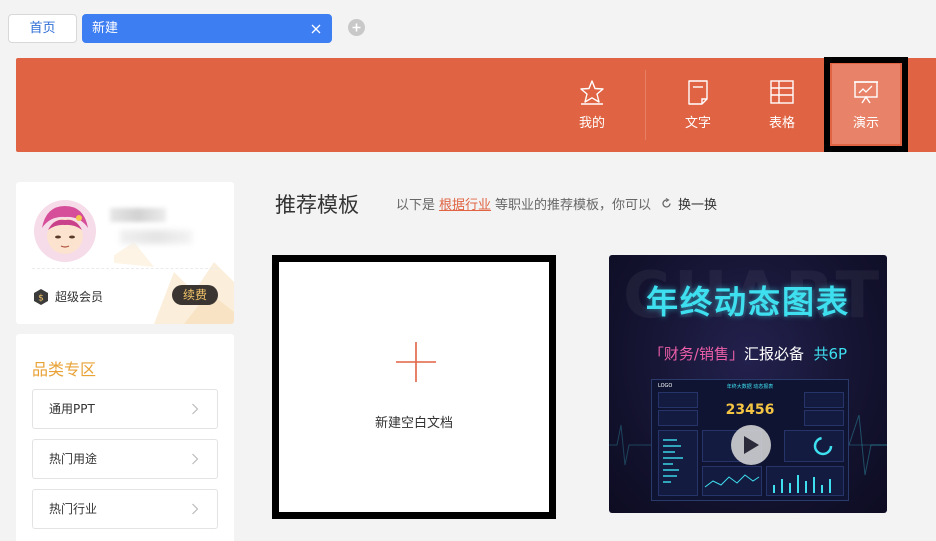 The height and width of the screenshot is (541, 936). What do you see at coordinates (125, 409) in the screenshot?
I see `category-item-general-ppt: 通用PPT` at bounding box center [125, 409].